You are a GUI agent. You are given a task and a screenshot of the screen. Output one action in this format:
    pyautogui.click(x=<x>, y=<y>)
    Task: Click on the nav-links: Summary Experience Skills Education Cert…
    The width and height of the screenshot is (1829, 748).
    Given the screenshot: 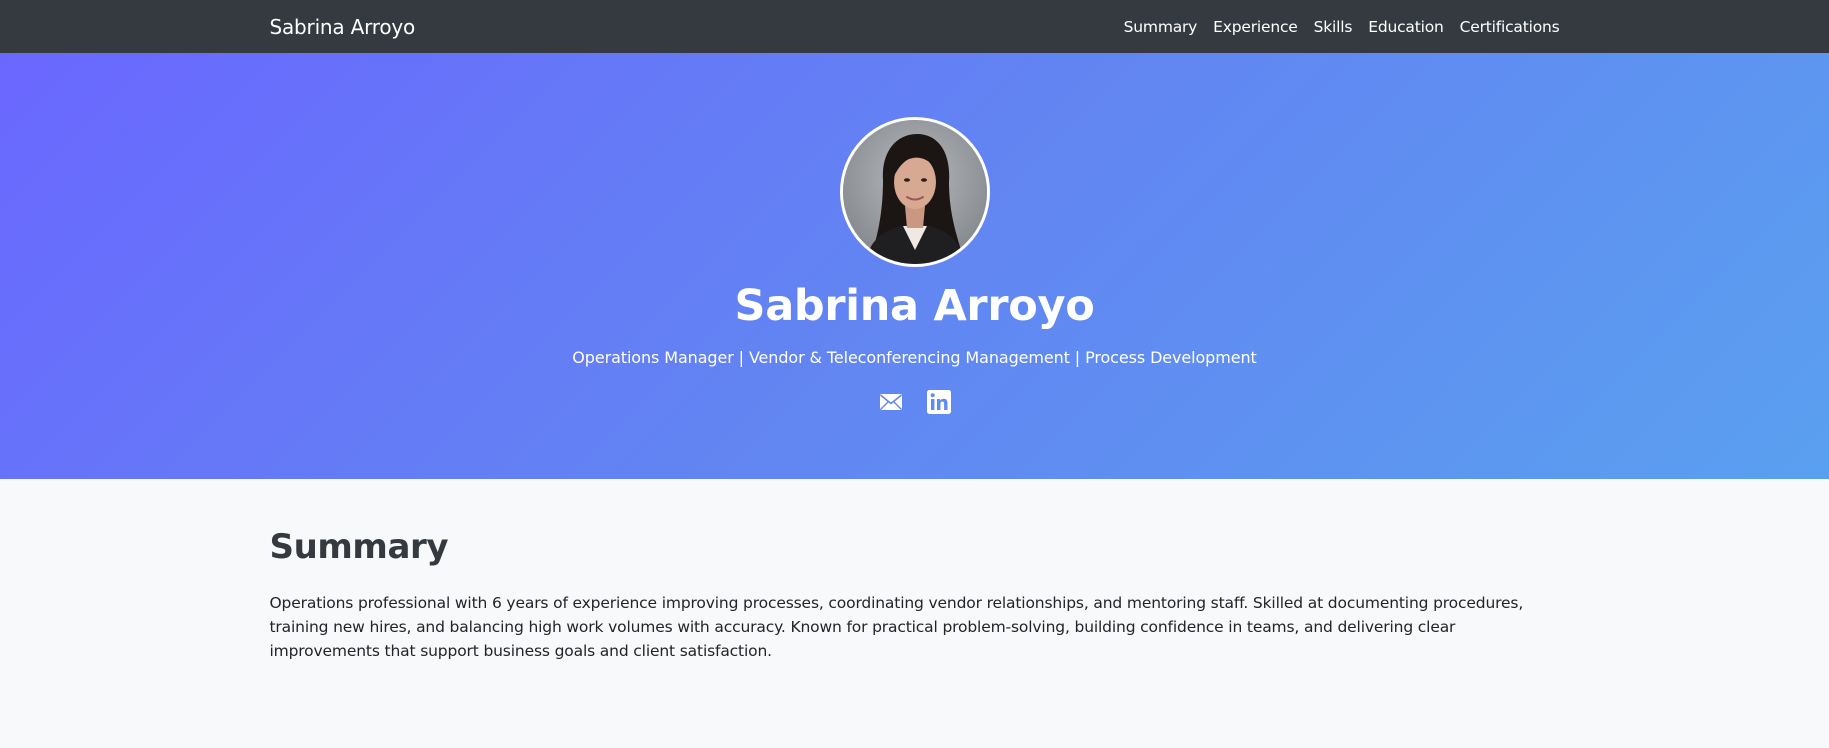 What is the action you would take?
    pyautogui.click(x=1342, y=27)
    